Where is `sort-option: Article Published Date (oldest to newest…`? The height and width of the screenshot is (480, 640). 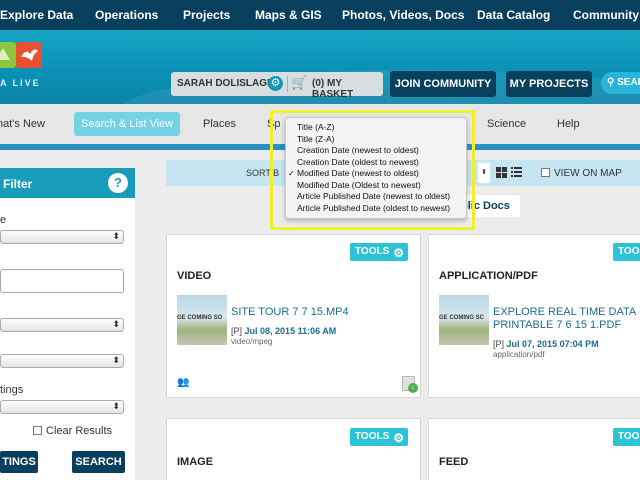 sort-option: Article Published Date (oldest to newest… is located at coordinates (376, 209).